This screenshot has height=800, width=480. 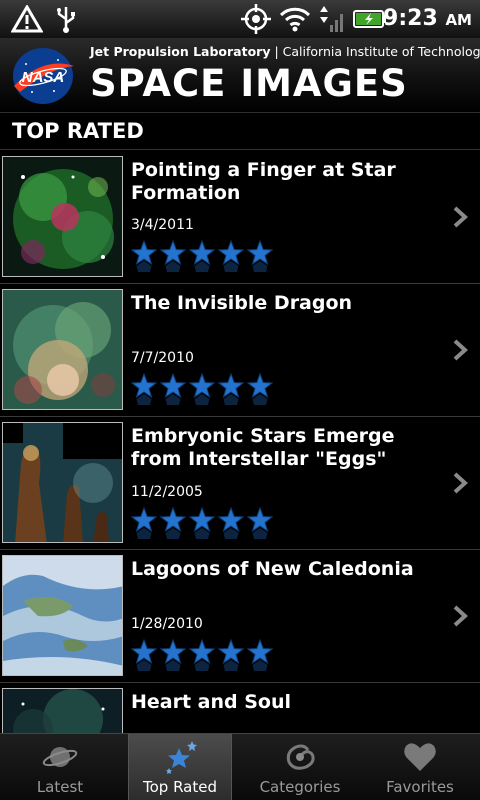 What do you see at coordinates (263, 181) in the screenshot?
I see `item-title: Pointing a Finger at Star Formation` at bounding box center [263, 181].